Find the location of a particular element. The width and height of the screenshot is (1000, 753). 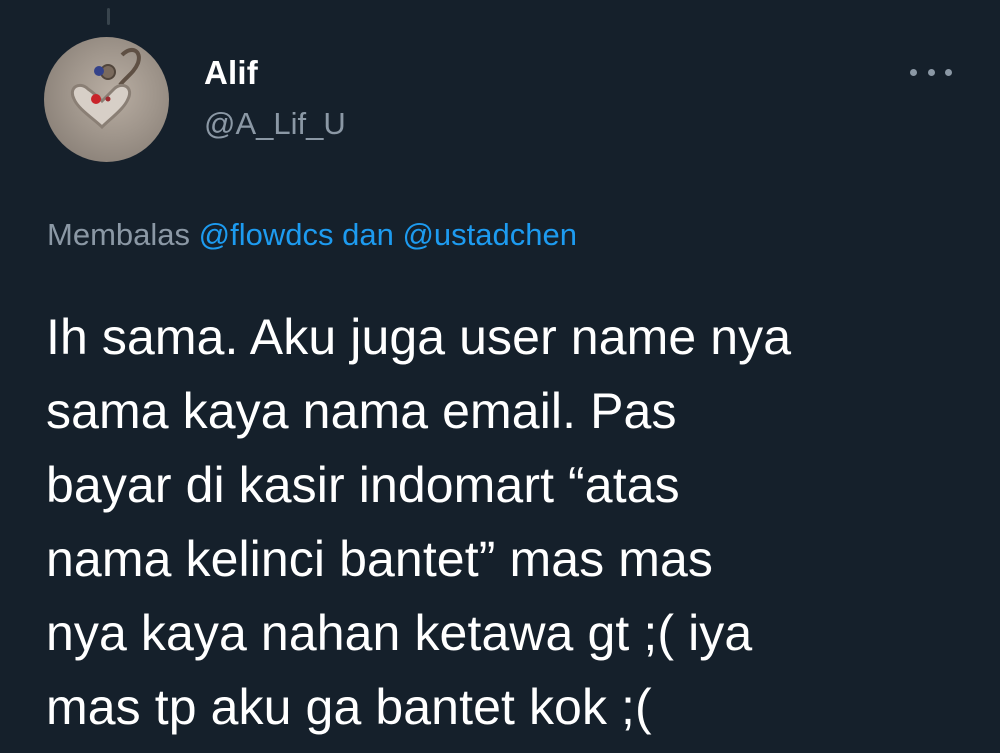

reply-context: Membalas @flowdcs dan @ustadchen is located at coordinates (312, 235).